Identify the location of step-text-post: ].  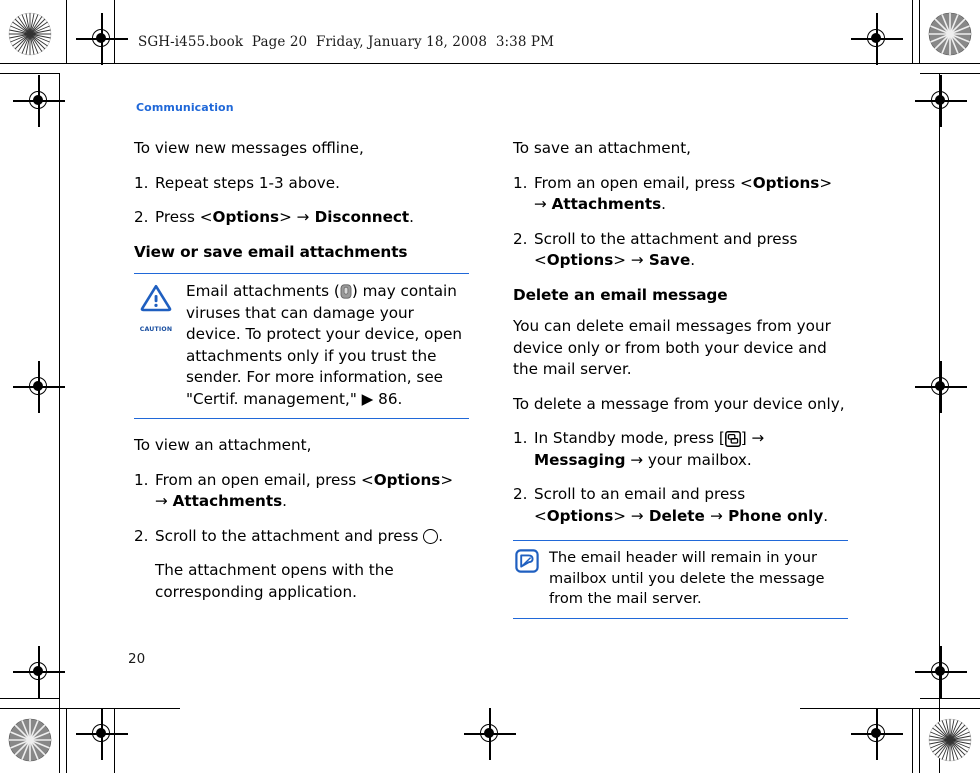
(746, 438).